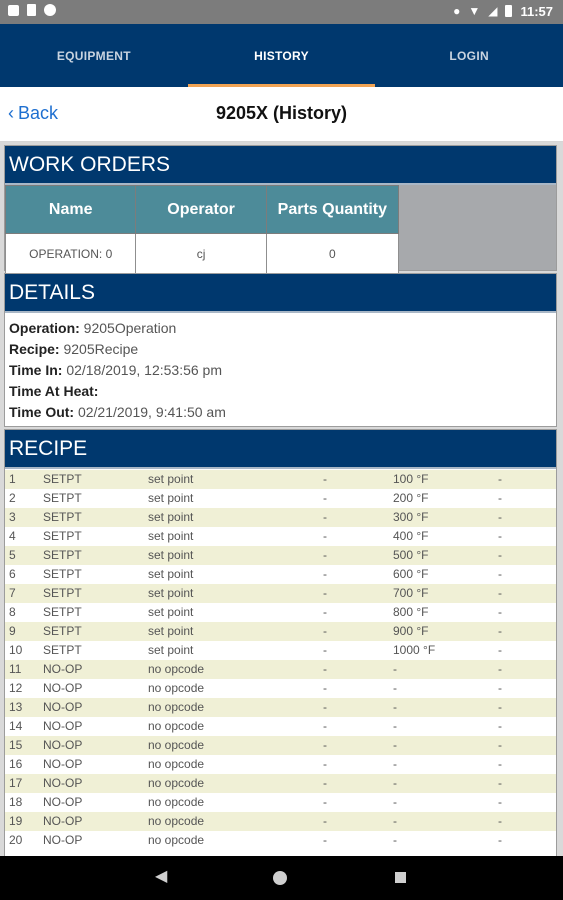 Image resolution: width=563 pixels, height=900 pixels. Describe the element at coordinates (94, 55) in the screenshot. I see `tab-equipment: EQUIPMENT` at that location.